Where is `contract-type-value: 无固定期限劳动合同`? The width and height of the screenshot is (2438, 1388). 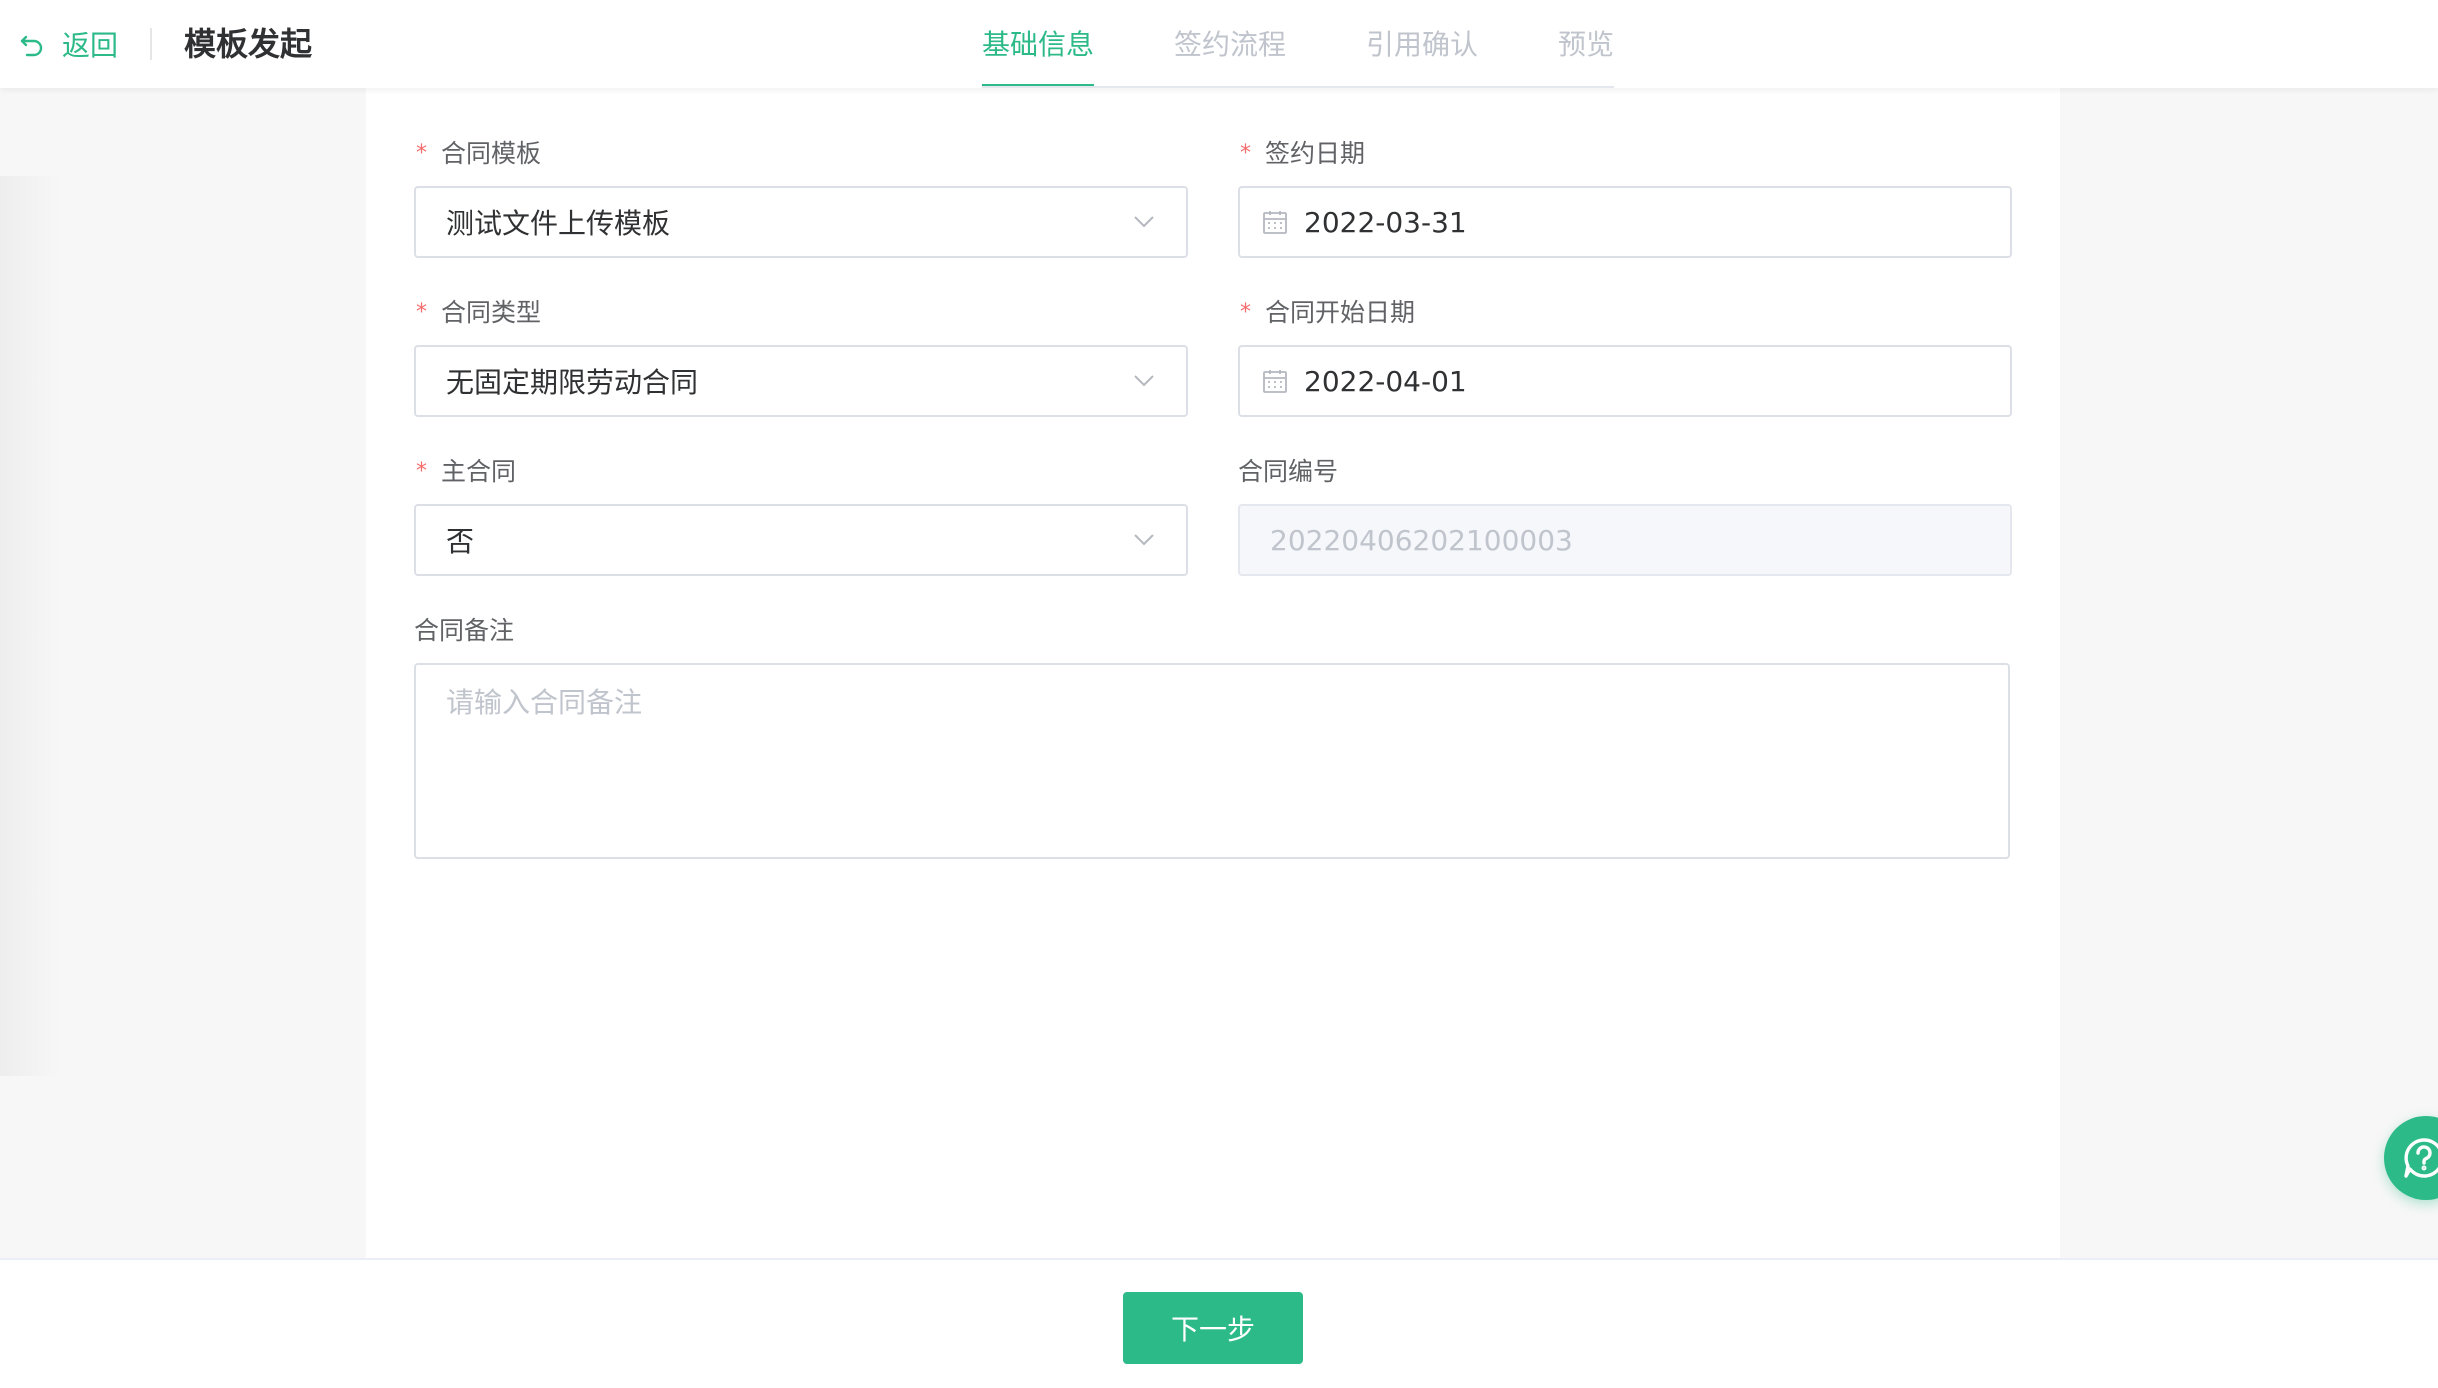
contract-type-value: 无固定期限劳动合同 is located at coordinates (572, 382).